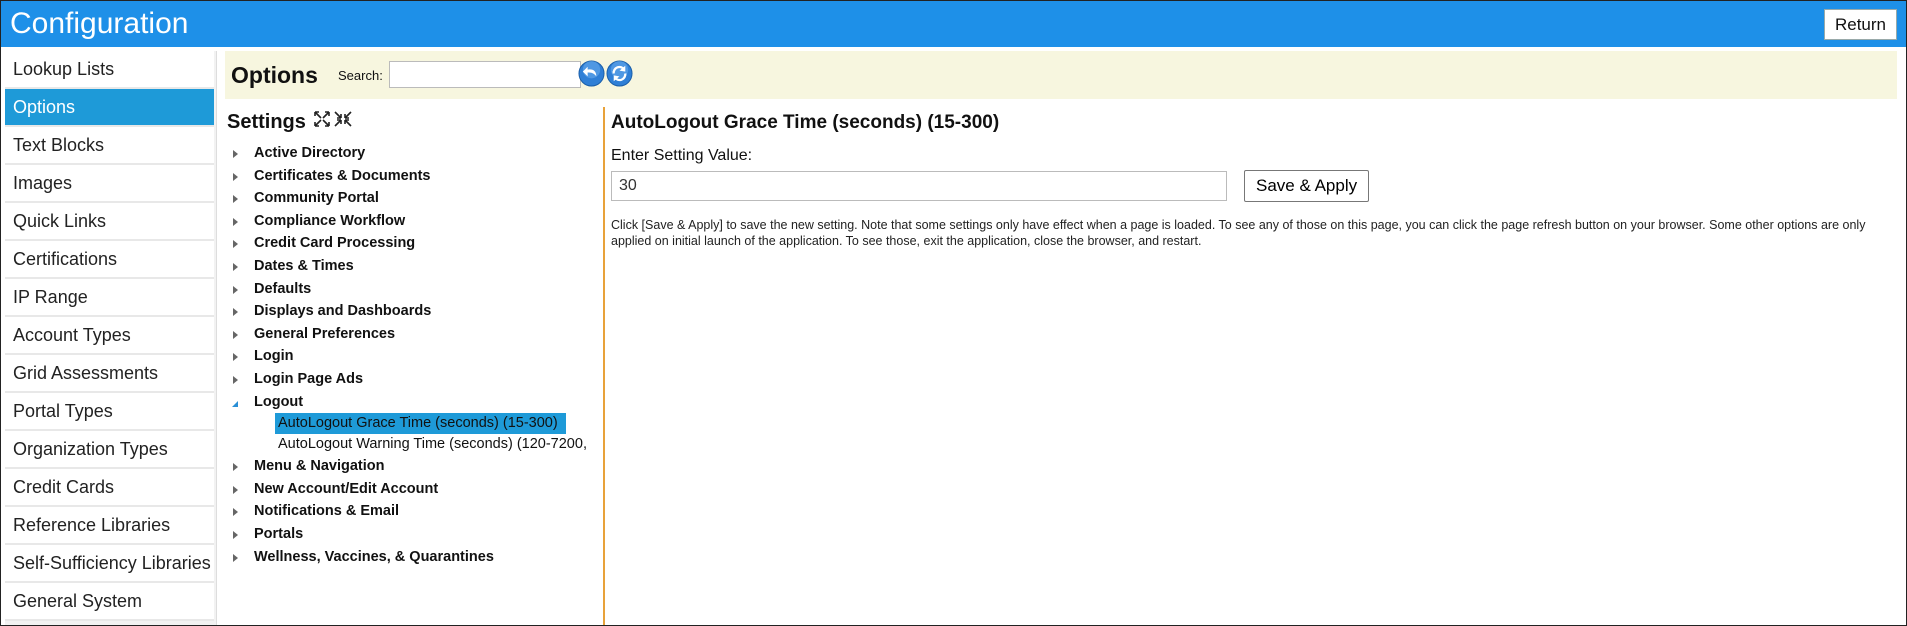 Image resolution: width=1907 pixels, height=626 pixels. What do you see at coordinates (1860, 24) in the screenshot?
I see `return-button: Return` at bounding box center [1860, 24].